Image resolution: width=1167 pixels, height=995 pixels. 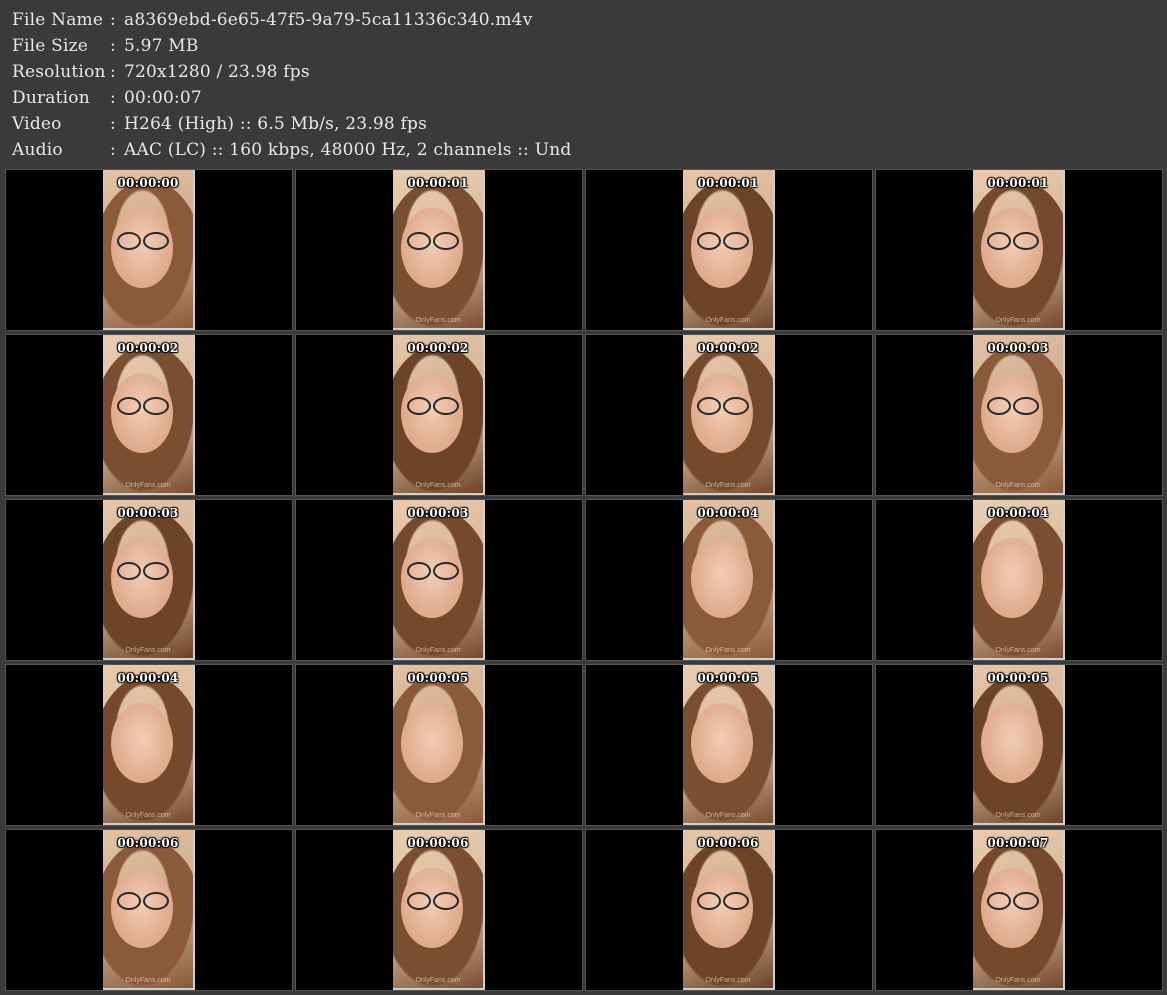 I want to click on video-frame-thumbnail: OnlyFans.com 00:00:07, so click(x=1019, y=910).